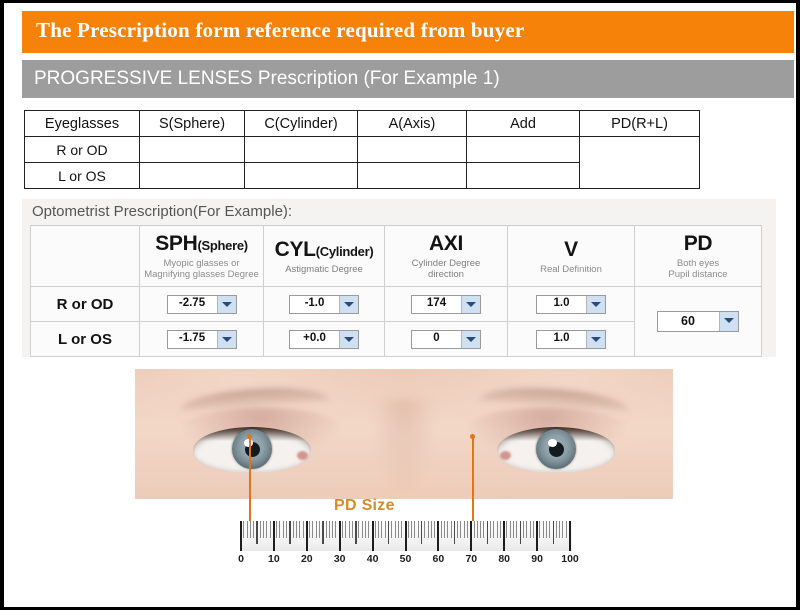 The height and width of the screenshot is (610, 800). What do you see at coordinates (339, 559) in the screenshot?
I see `ruler-label: 30` at bounding box center [339, 559].